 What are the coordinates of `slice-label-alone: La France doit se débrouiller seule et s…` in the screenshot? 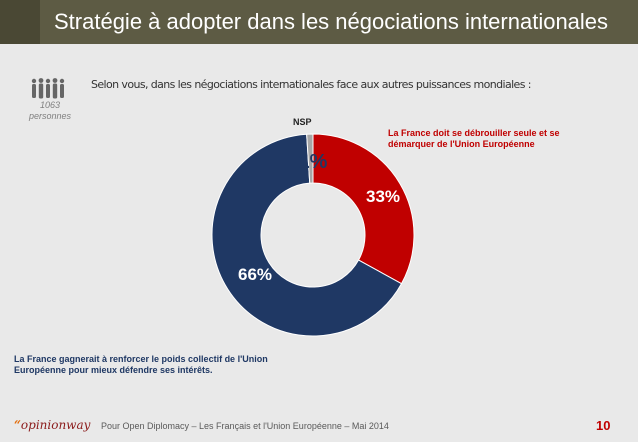 It's located at (474, 138).